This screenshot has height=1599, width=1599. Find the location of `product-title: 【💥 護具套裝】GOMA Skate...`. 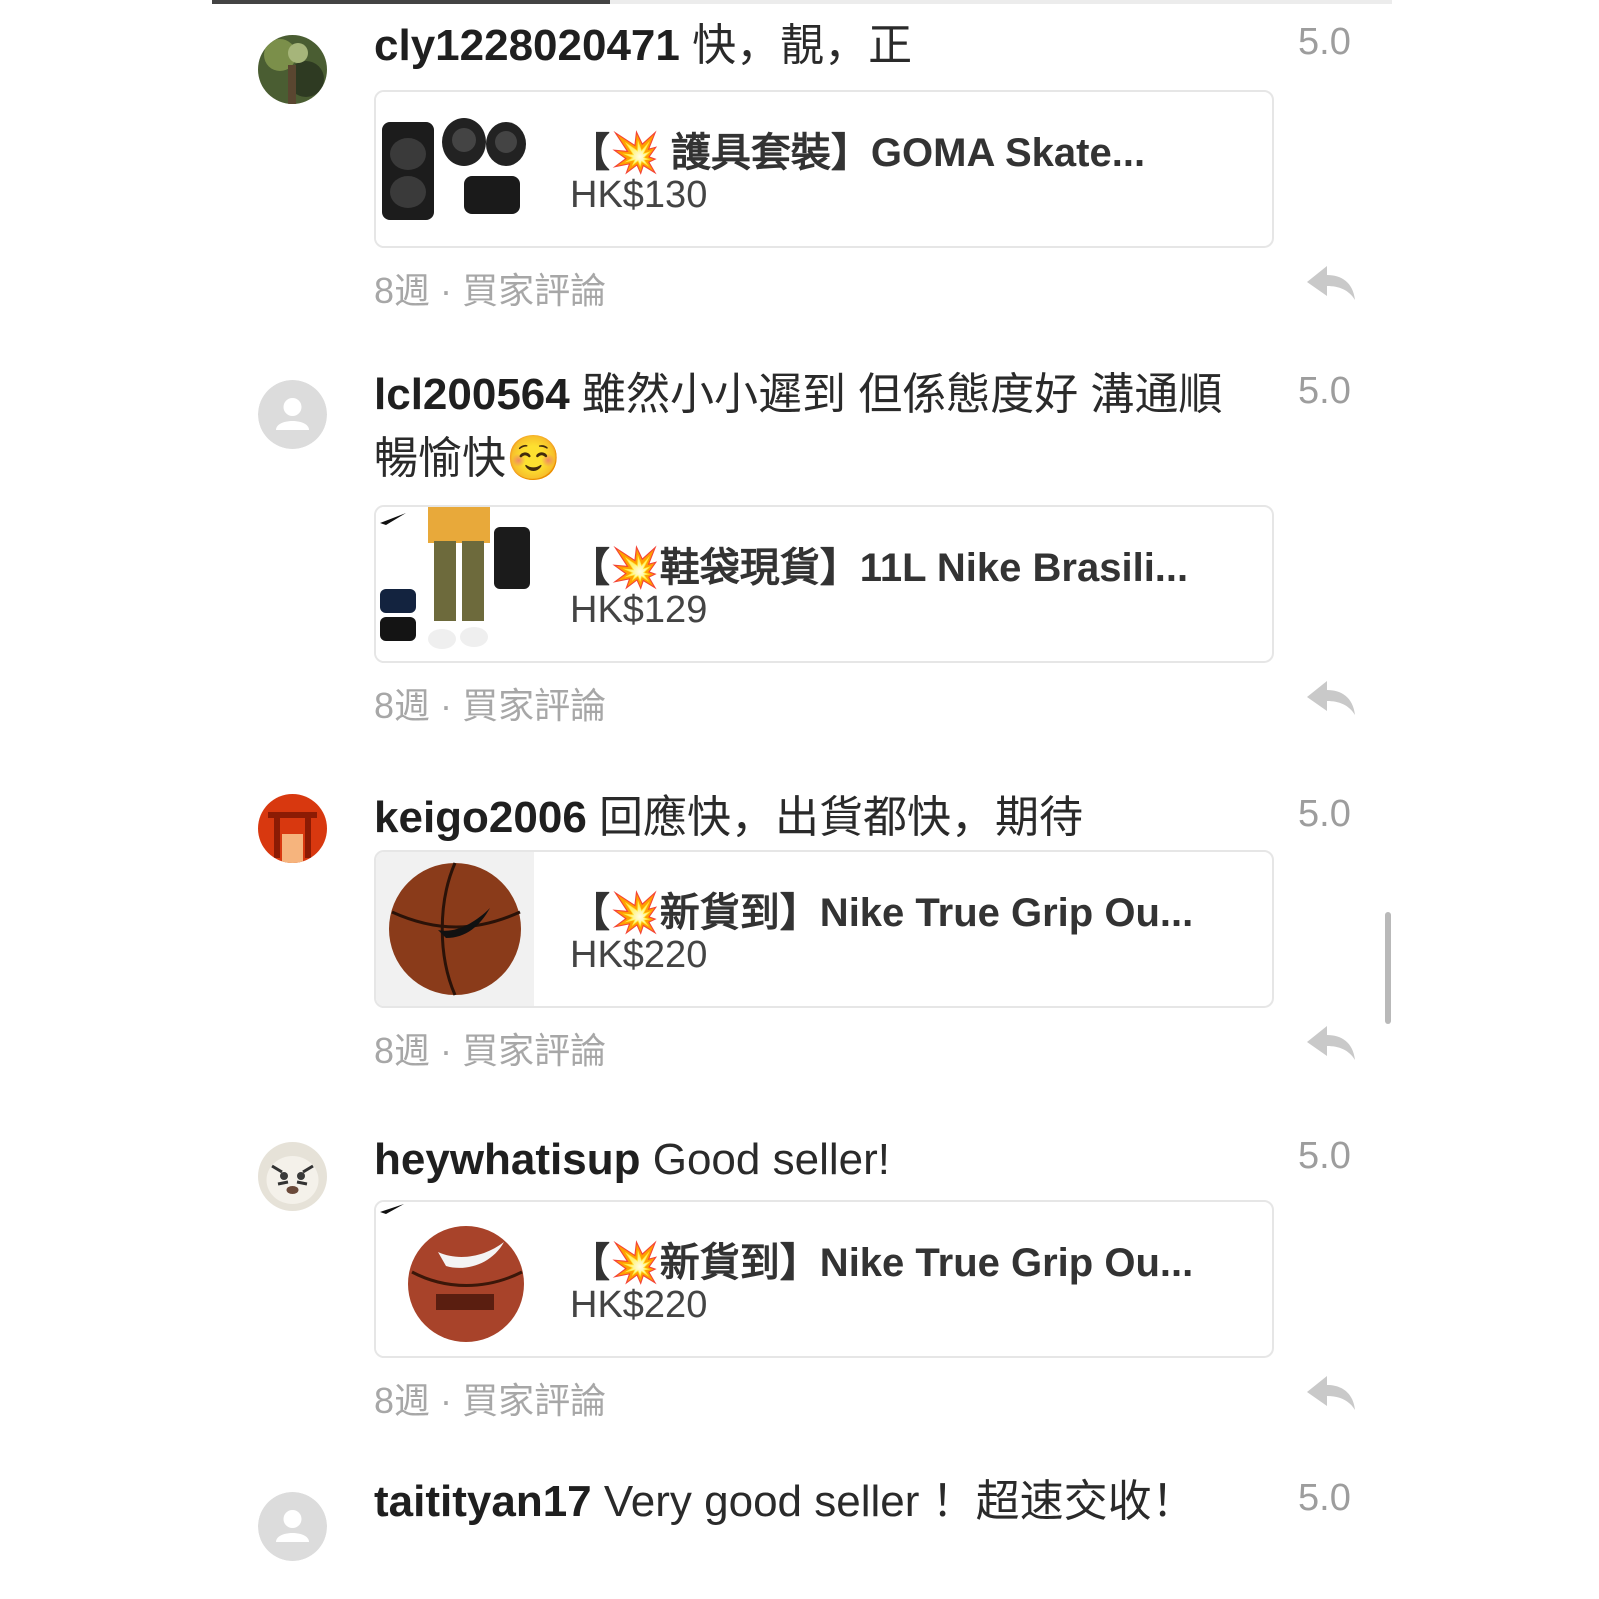

product-title: 【💥 護具套裝】GOMA Skate... is located at coordinates (858, 153).